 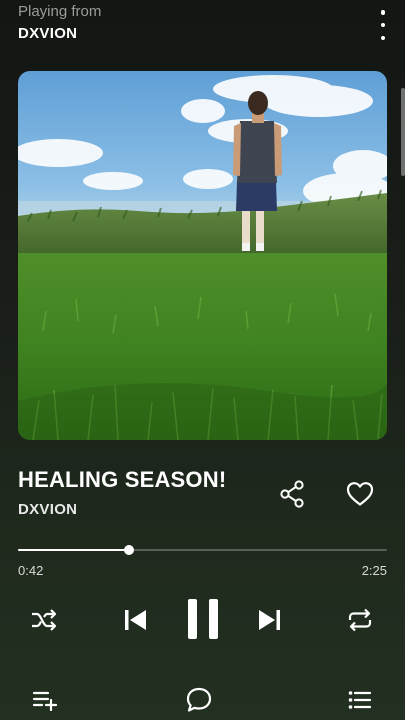 I want to click on pause-icon, so click(x=203, y=619).